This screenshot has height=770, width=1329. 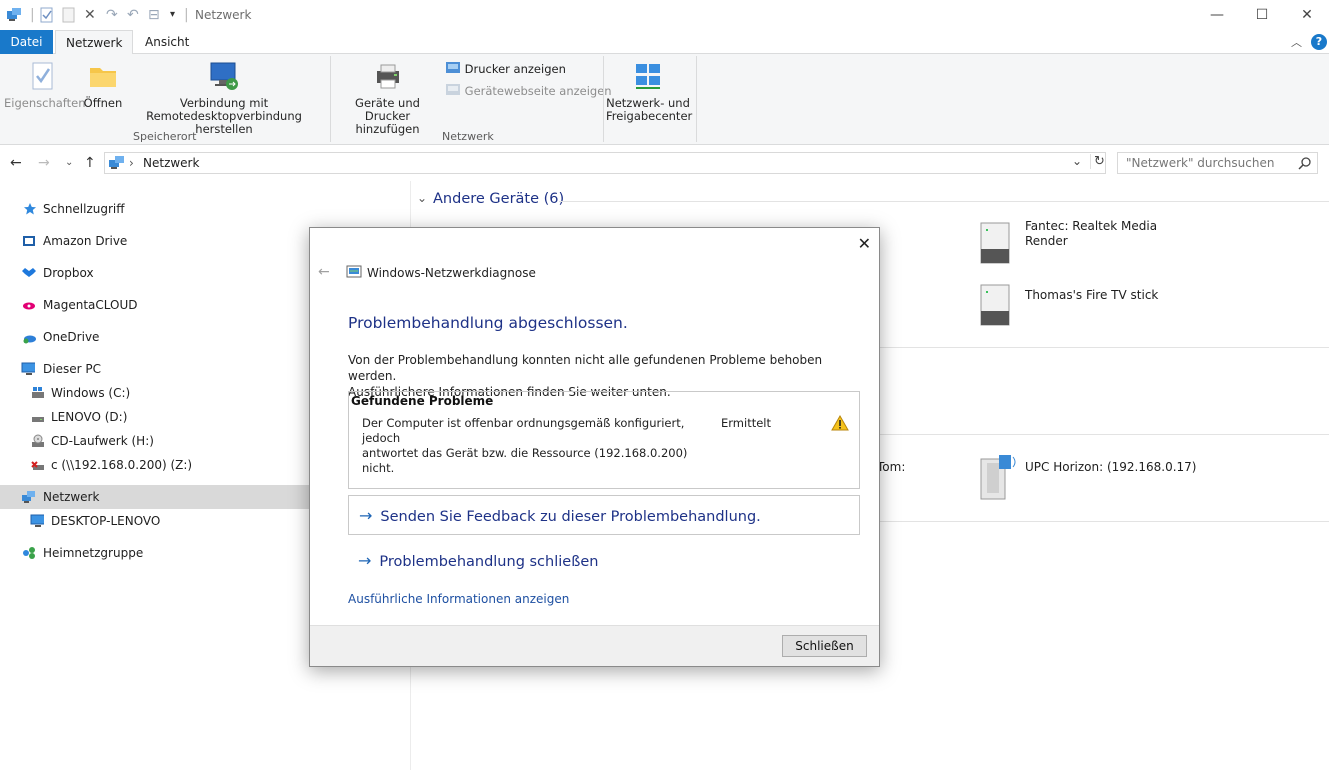 What do you see at coordinates (458, 599) in the screenshot?
I see `detailed-info-link: Ausführliche Informationen anzeigen` at bounding box center [458, 599].